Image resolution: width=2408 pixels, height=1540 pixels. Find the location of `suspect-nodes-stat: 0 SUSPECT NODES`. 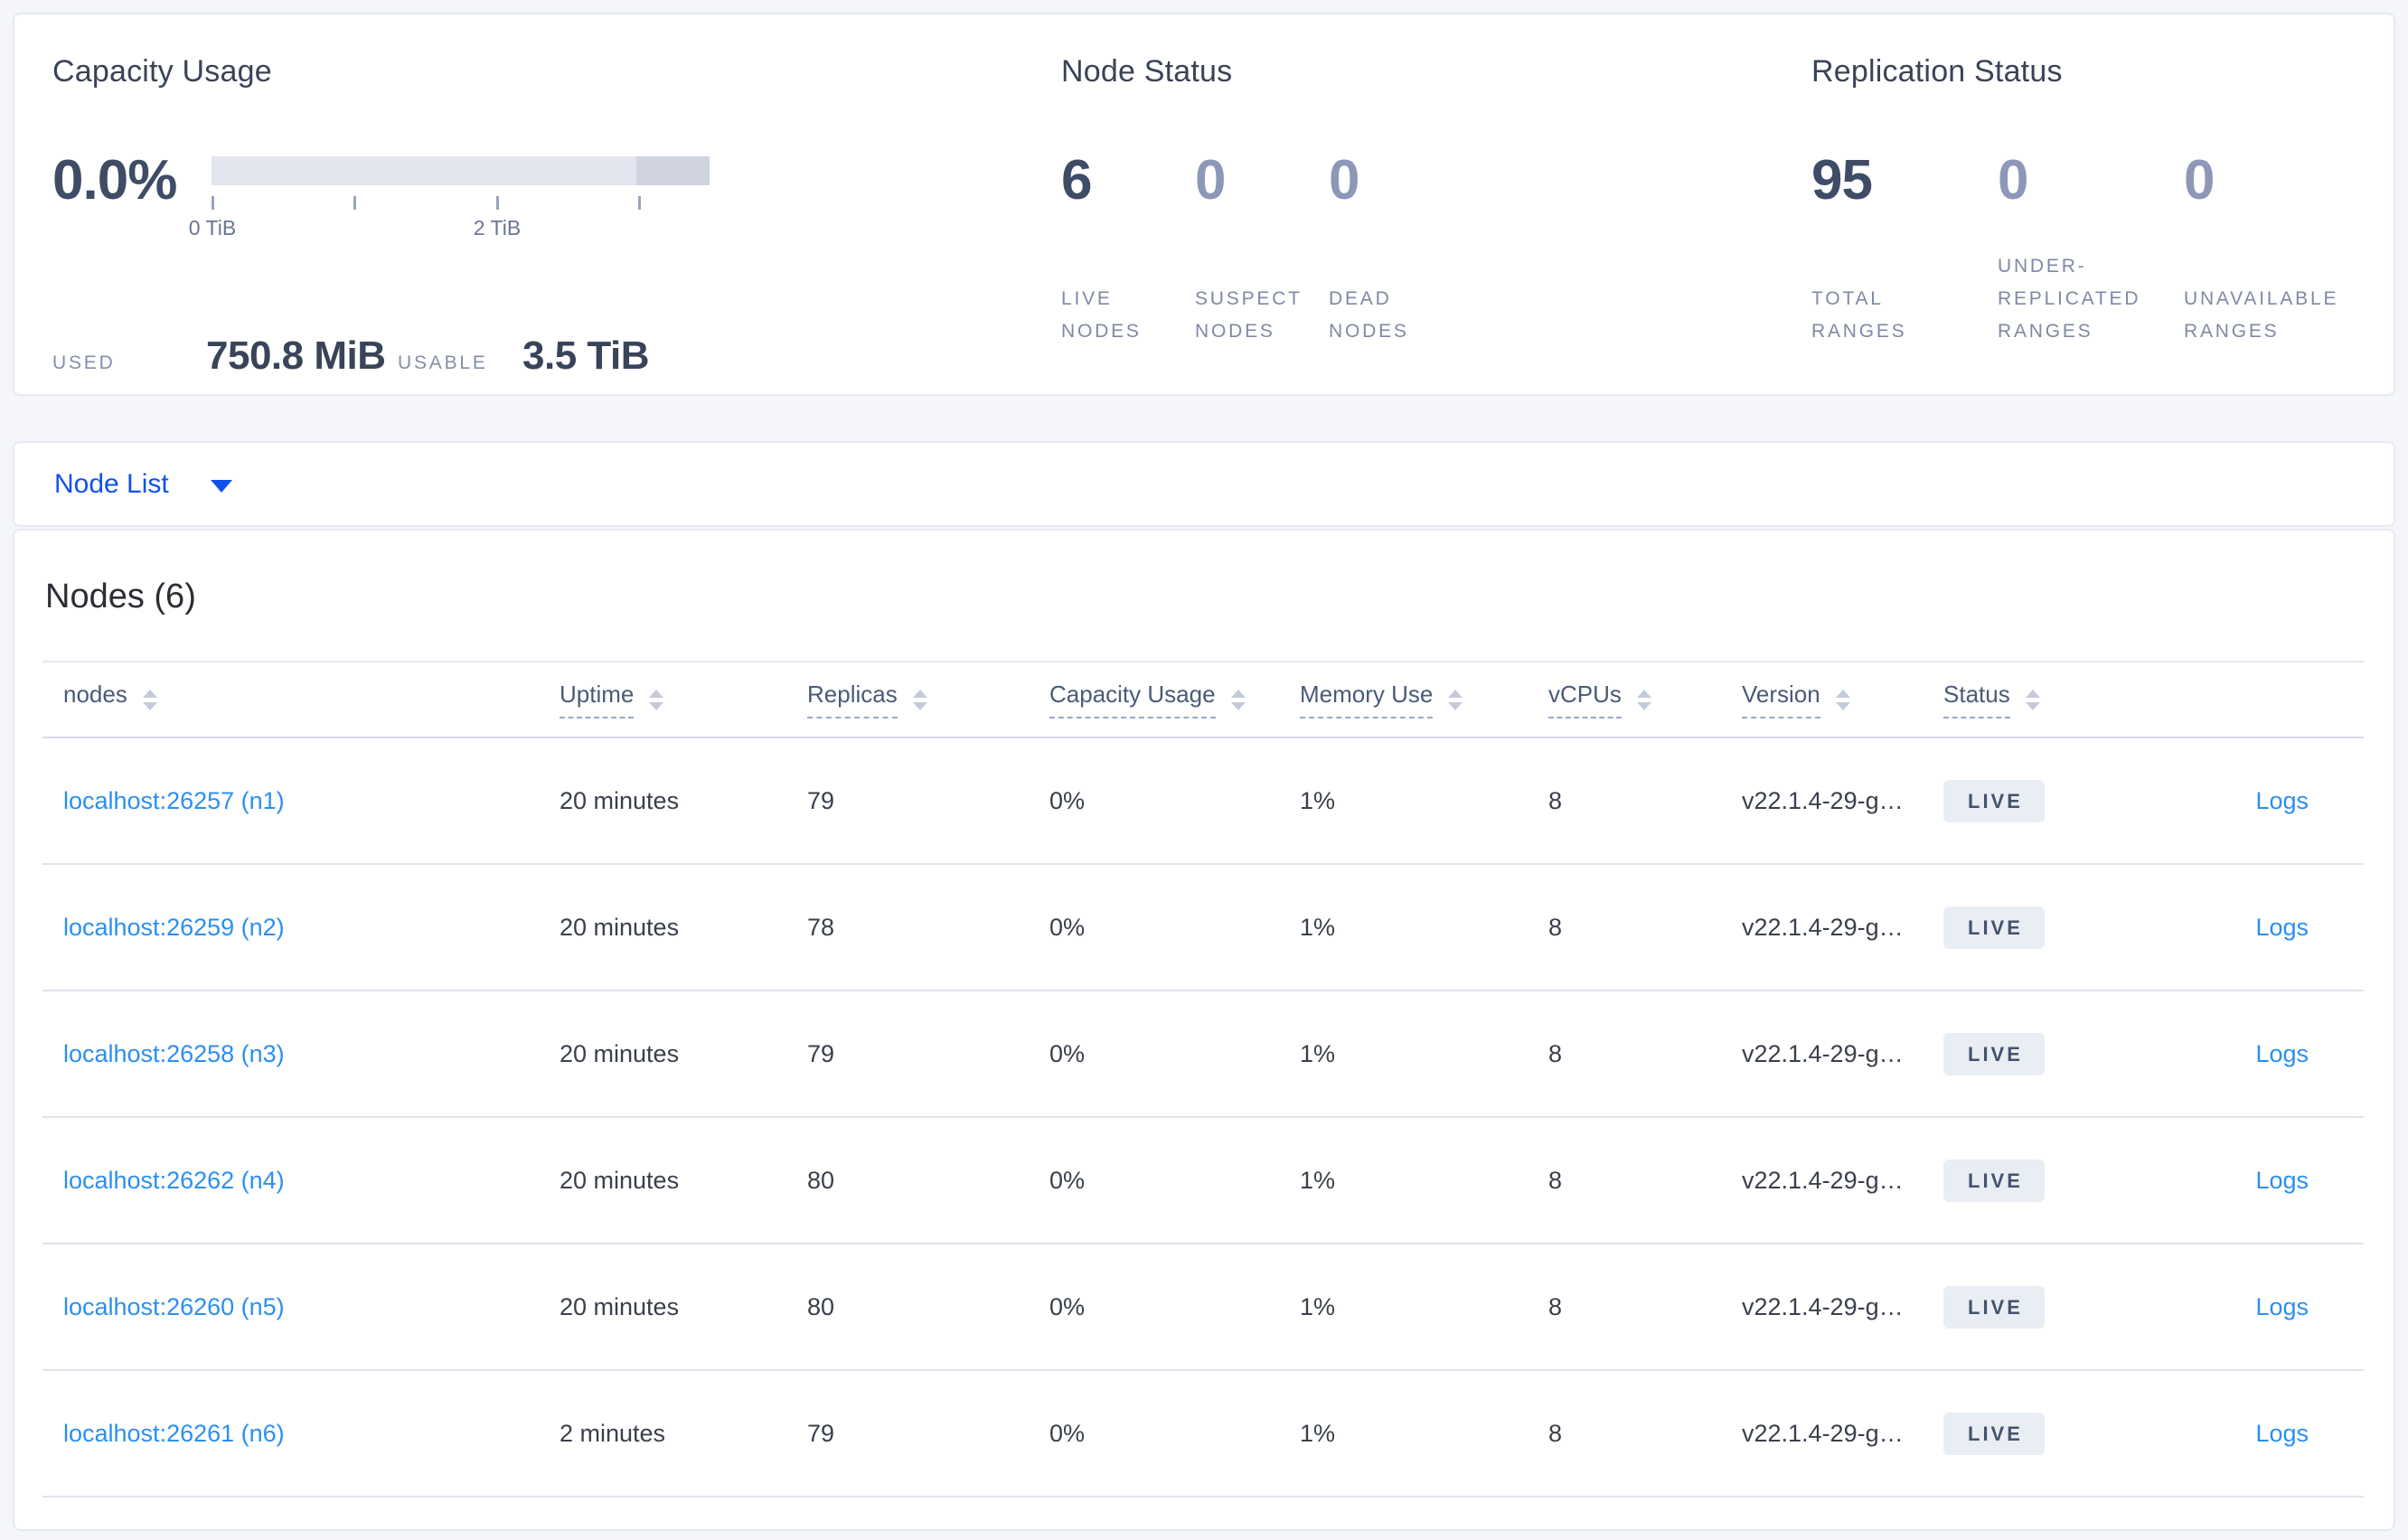

suspect-nodes-stat: 0 SUSPECT NODES is located at coordinates (1262, 250).